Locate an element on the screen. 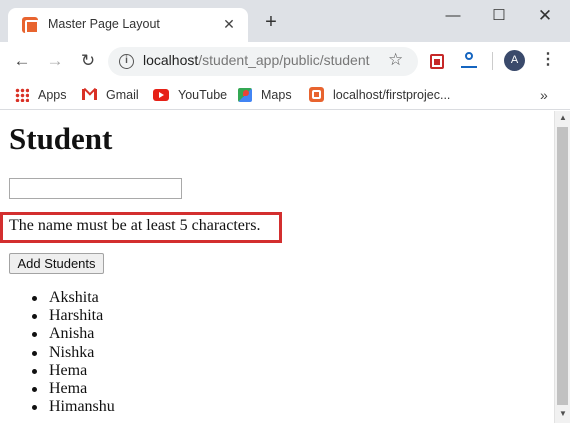 The image size is (570, 423). gmail-icon is located at coordinates (89, 95).